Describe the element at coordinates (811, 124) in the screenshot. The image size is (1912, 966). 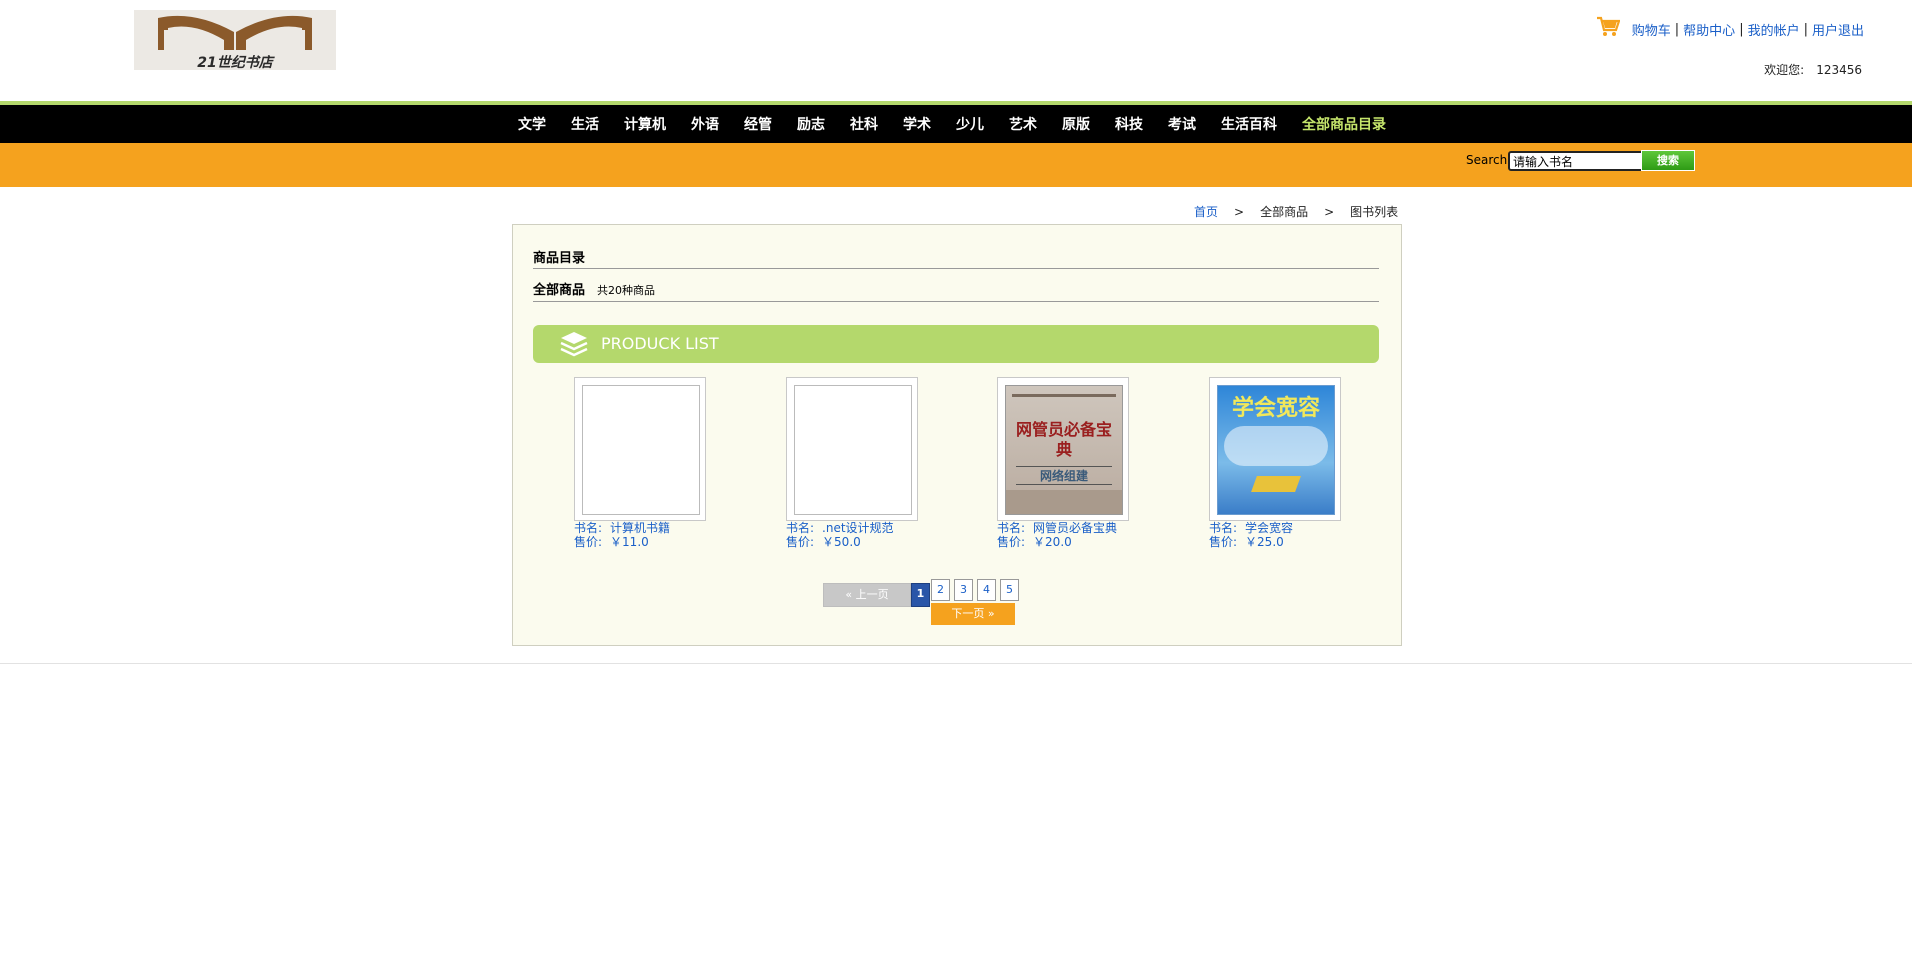
I see `nav-item-inspiration: 励志` at that location.